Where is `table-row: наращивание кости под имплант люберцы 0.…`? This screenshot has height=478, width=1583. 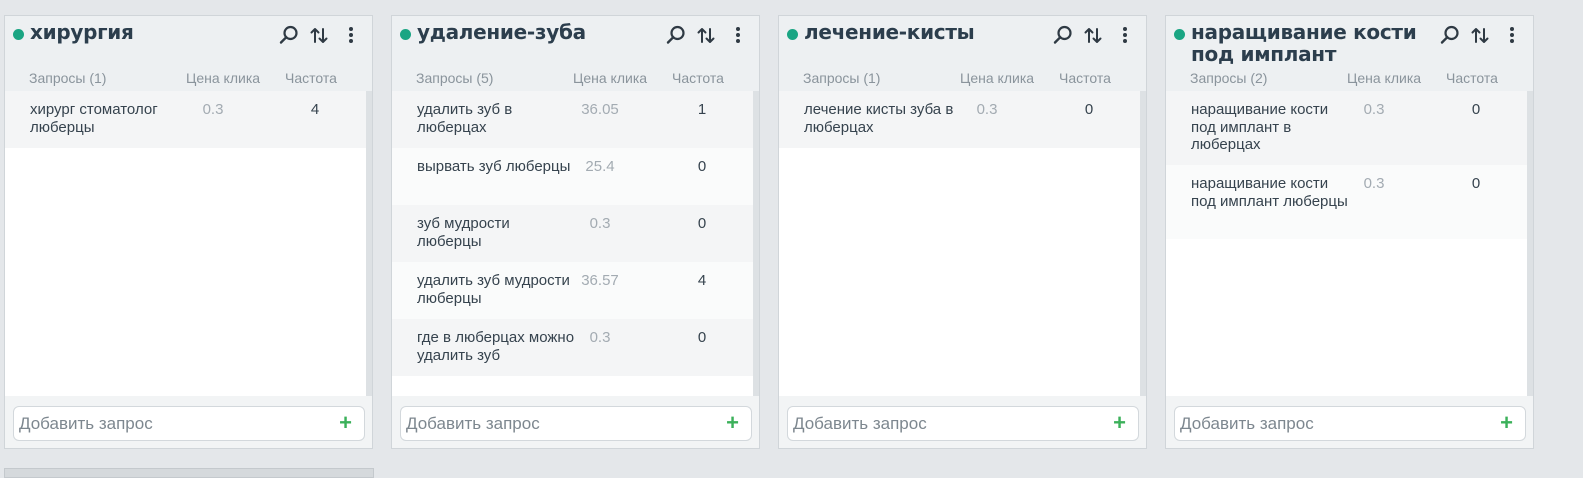
table-row: наращивание кости под имплант люберцы 0.… is located at coordinates (1347, 202).